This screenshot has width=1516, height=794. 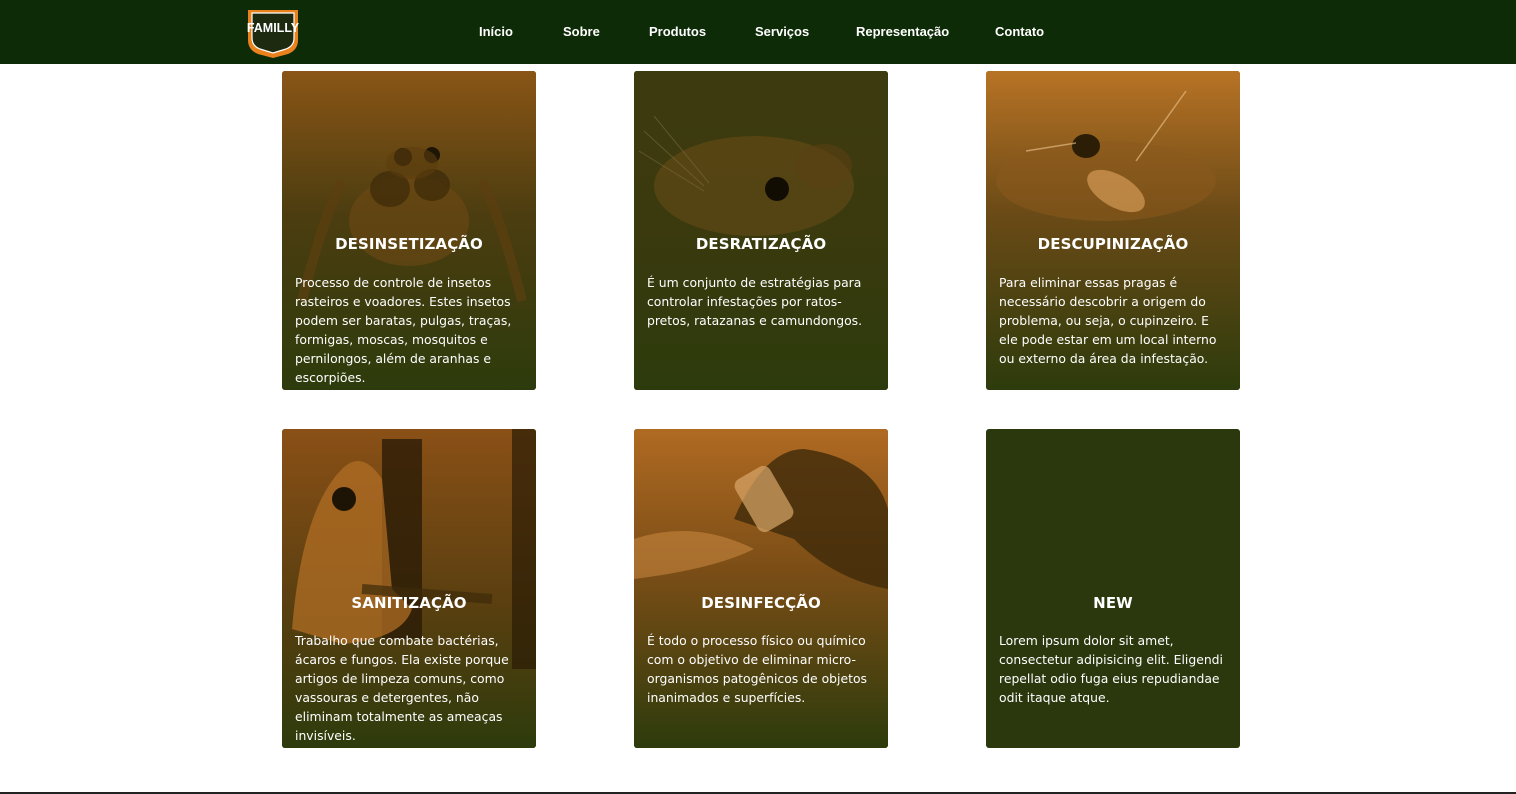 What do you see at coordinates (677, 31) in the screenshot?
I see `nav-link-produtos: Produtos` at bounding box center [677, 31].